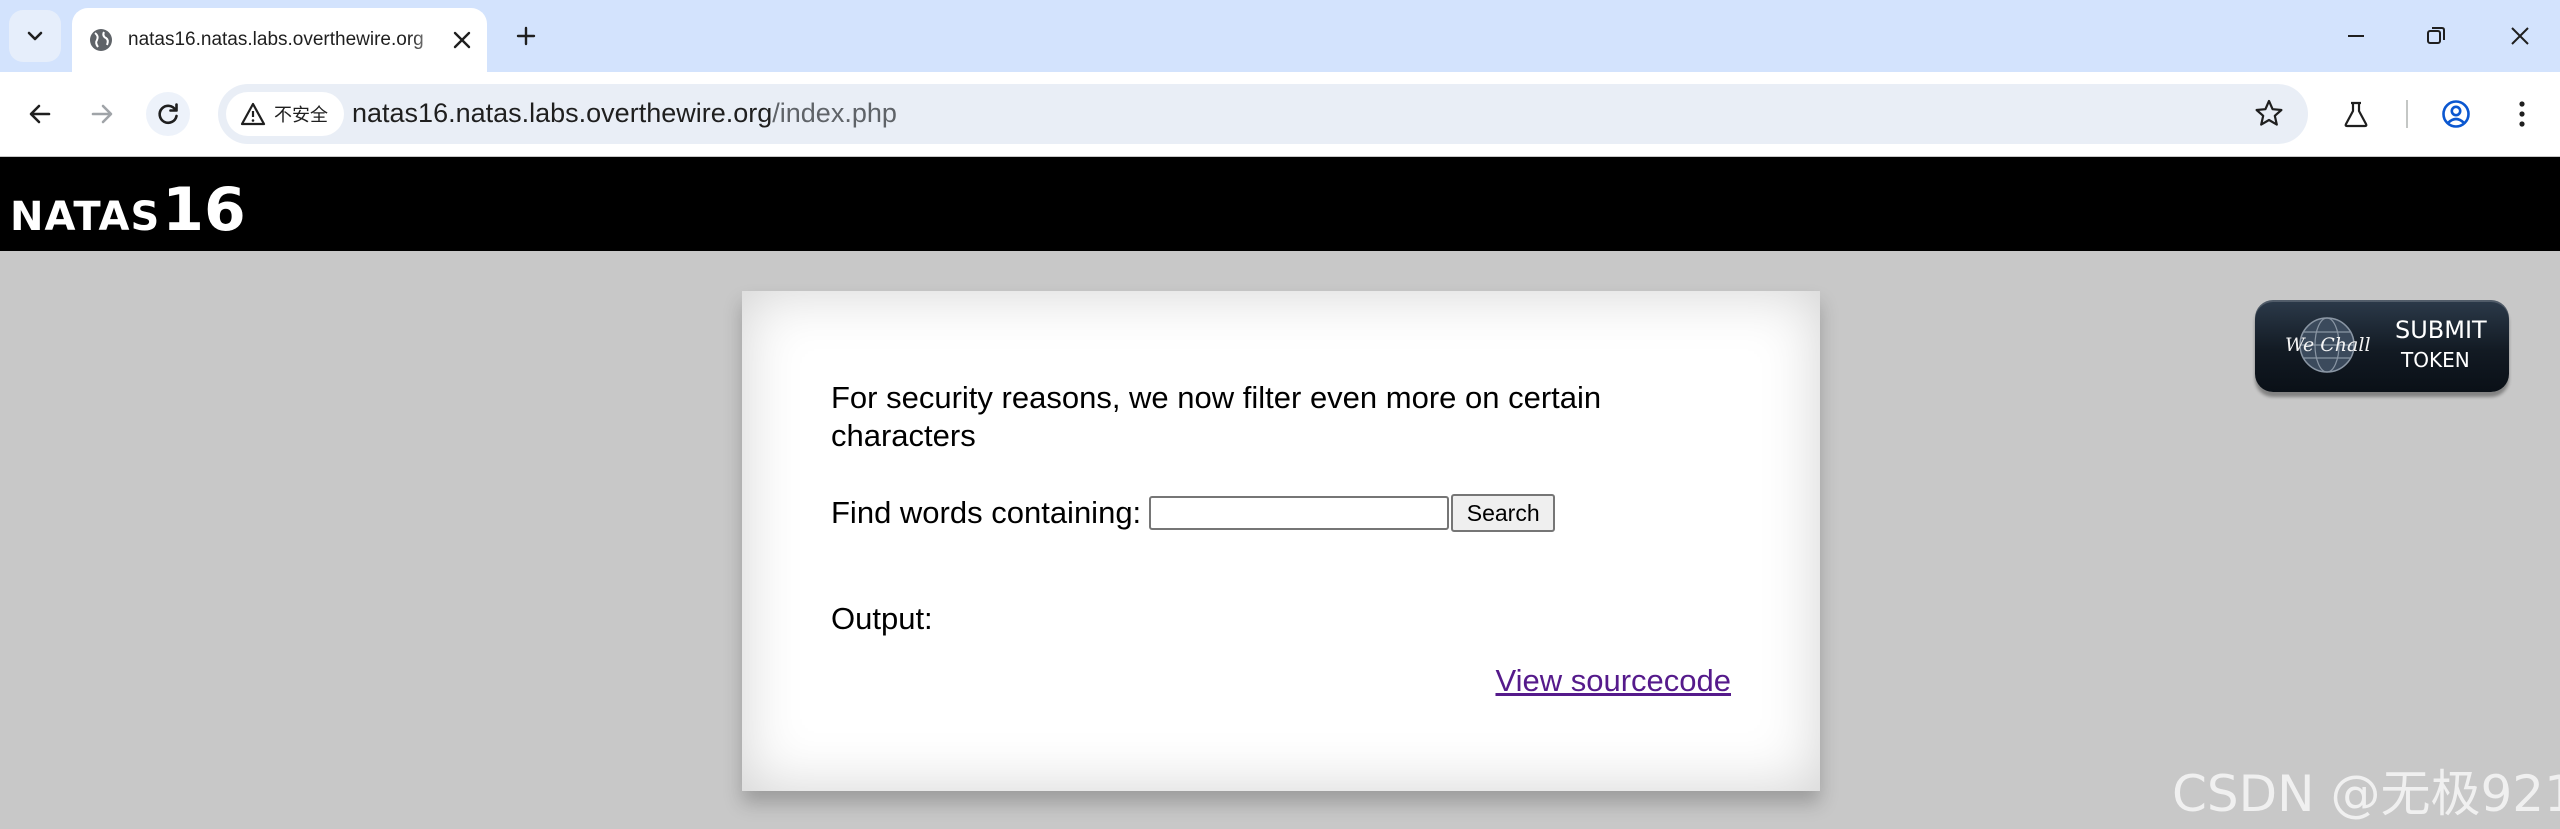 The image size is (2560, 829). Describe the element at coordinates (204, 210) in the screenshot. I see `logo-number: 16` at that location.